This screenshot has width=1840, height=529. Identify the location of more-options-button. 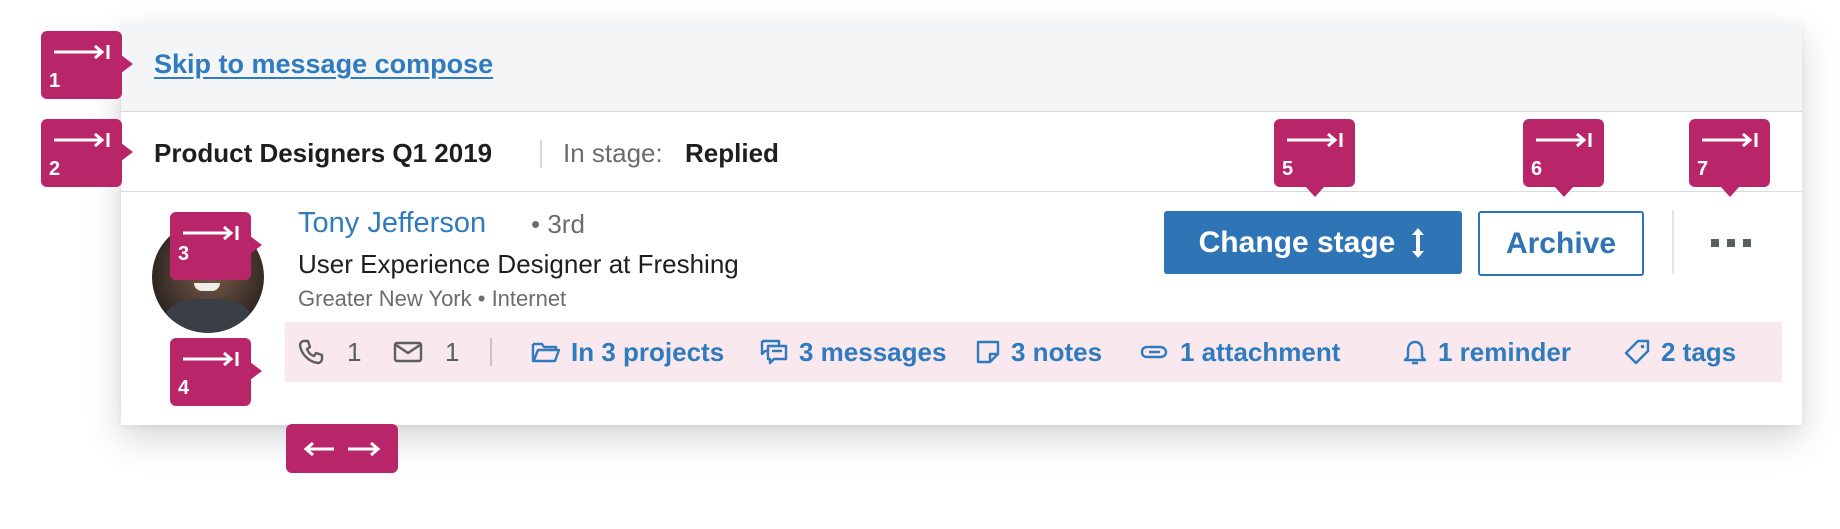
(1731, 243).